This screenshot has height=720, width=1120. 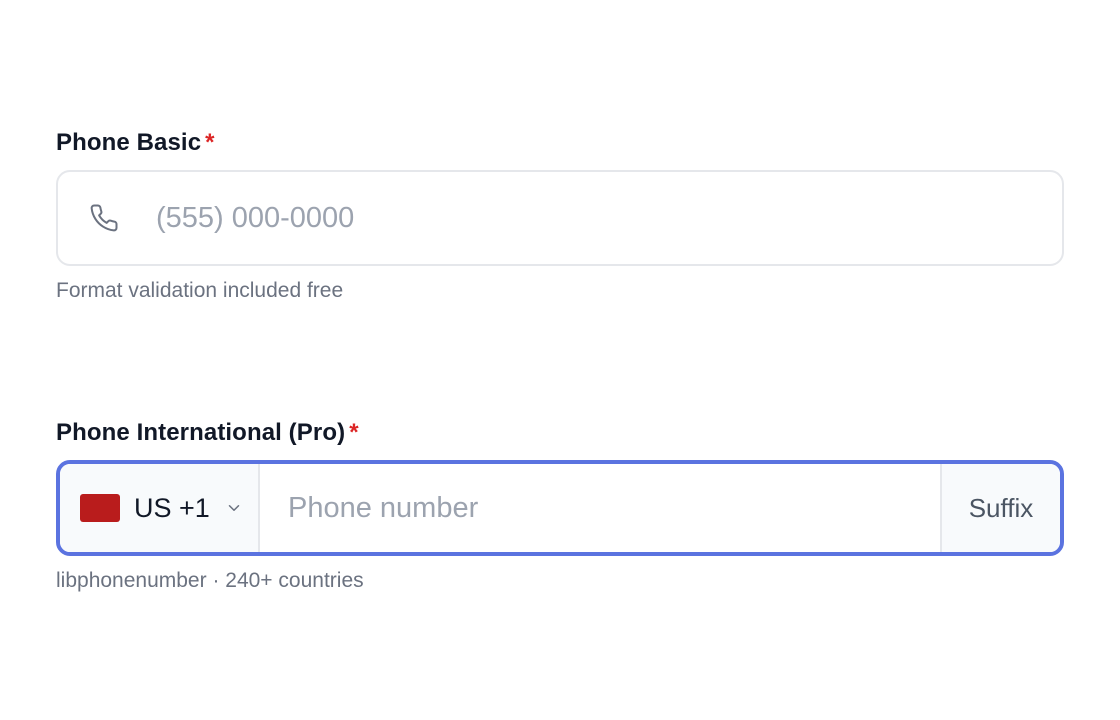 What do you see at coordinates (201, 432) in the screenshot?
I see `phone-international-label-text: Phone International (Pro)` at bounding box center [201, 432].